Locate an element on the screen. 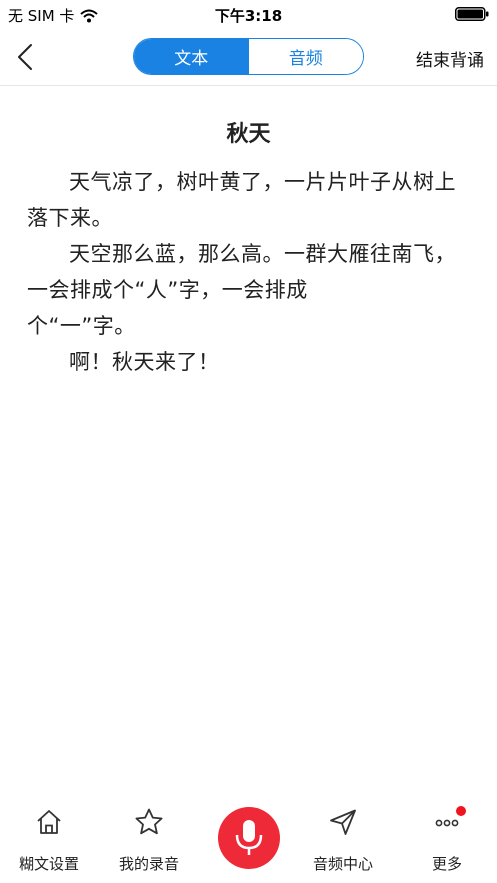 This screenshot has height=883, width=497. article-paragraph: 天空那么蓝，那么高。一群大雁往南飞，一会排成个“人”字，一会排成 is located at coordinates (241, 272).